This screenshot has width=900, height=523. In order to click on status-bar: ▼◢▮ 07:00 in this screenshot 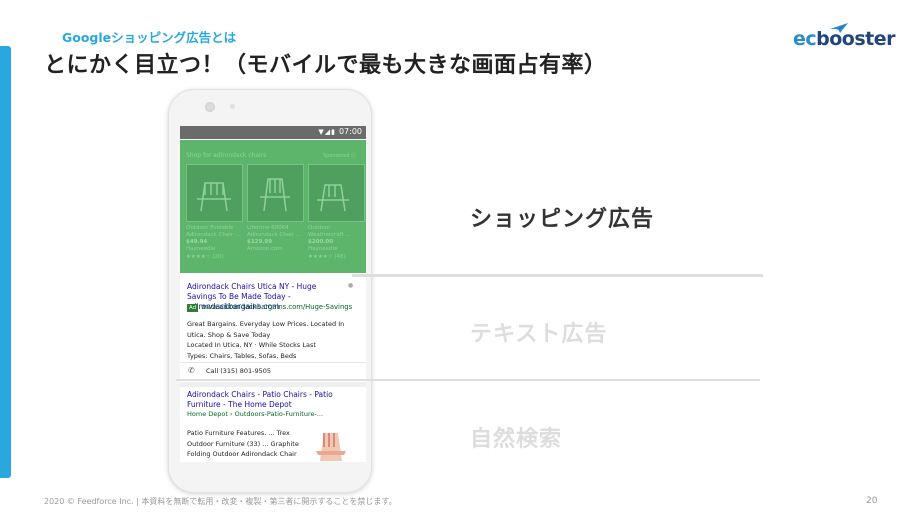, I will do `click(273, 132)`.